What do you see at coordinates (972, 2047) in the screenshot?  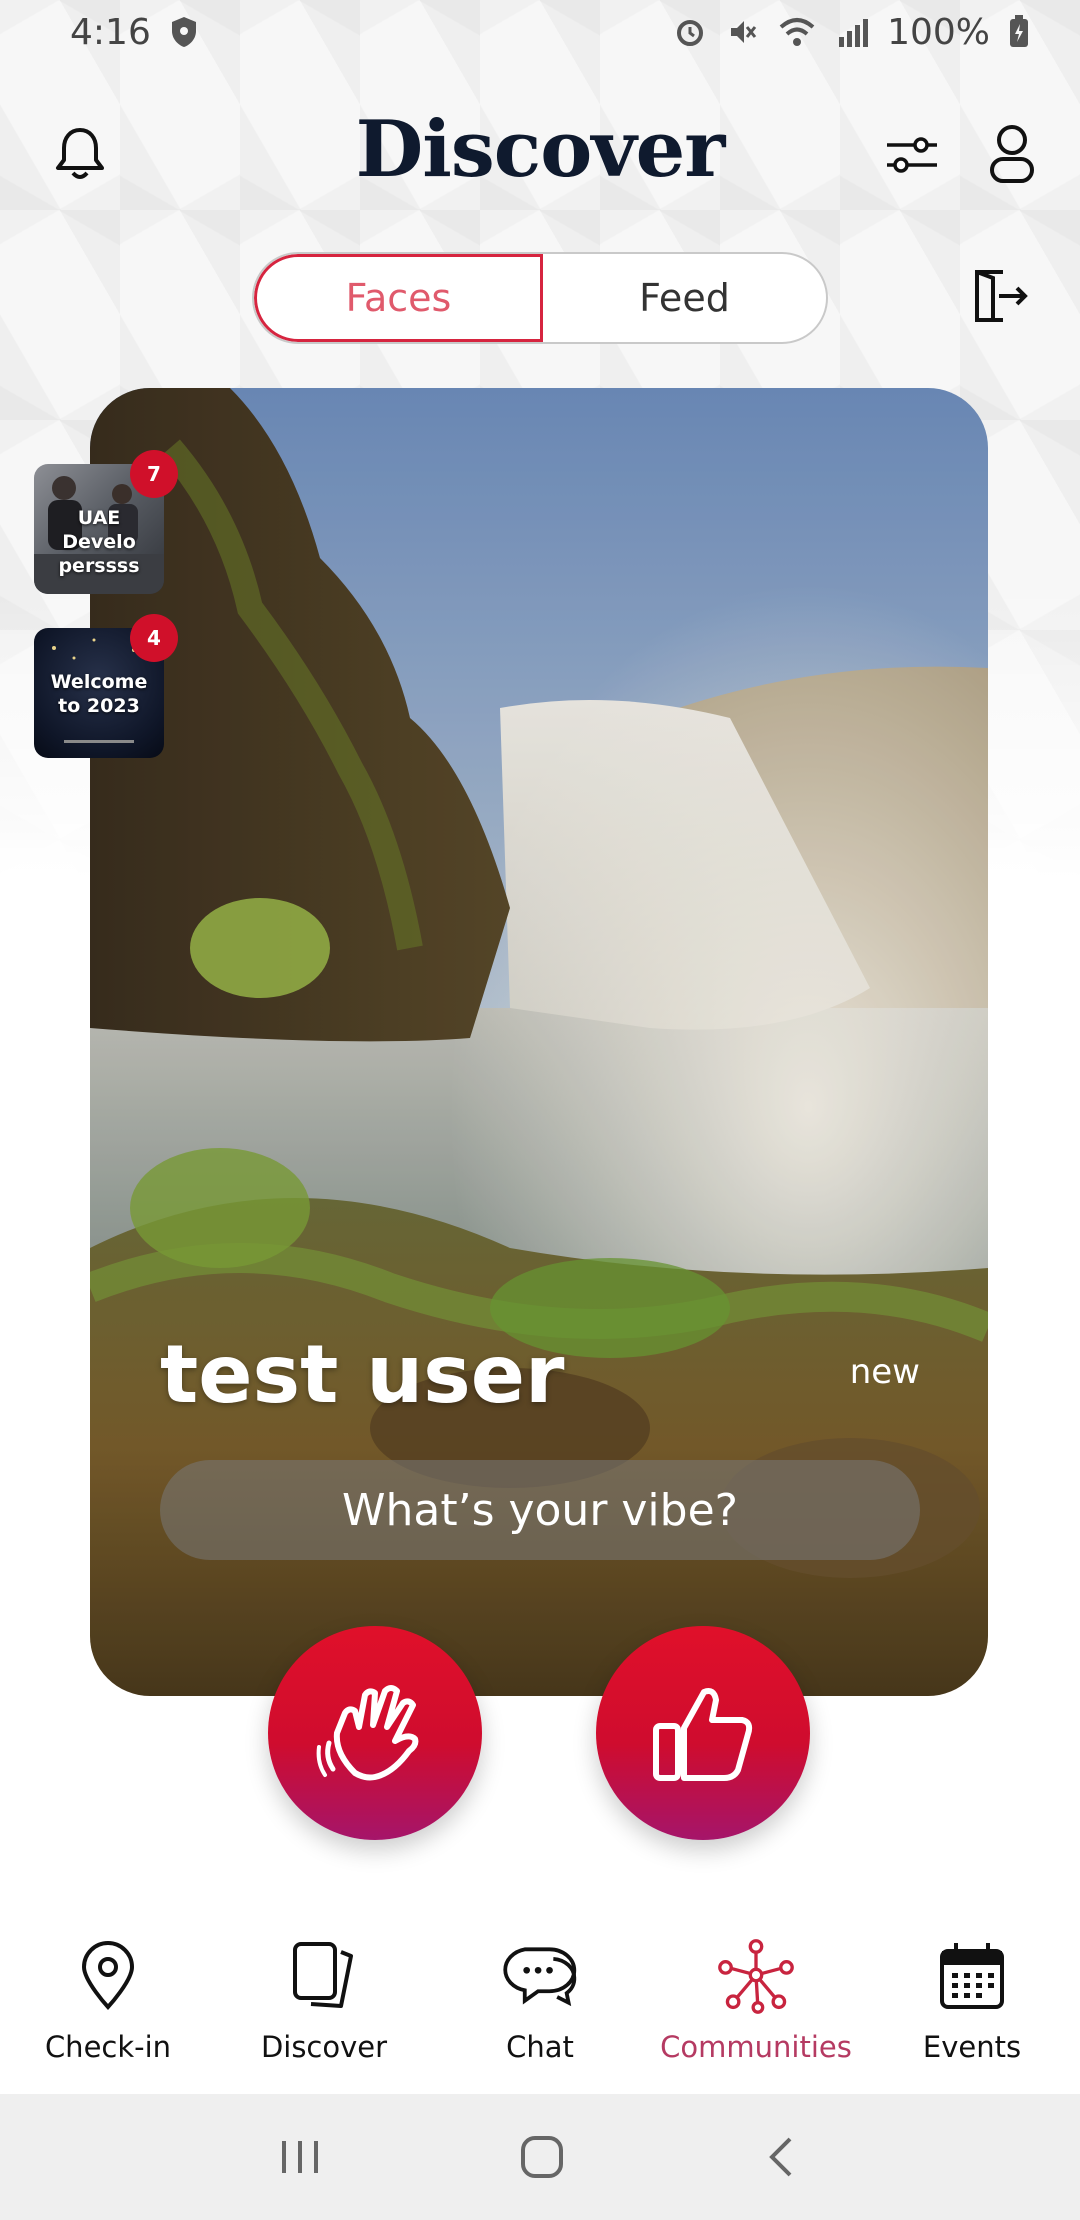 I see `nav-label: Events` at bounding box center [972, 2047].